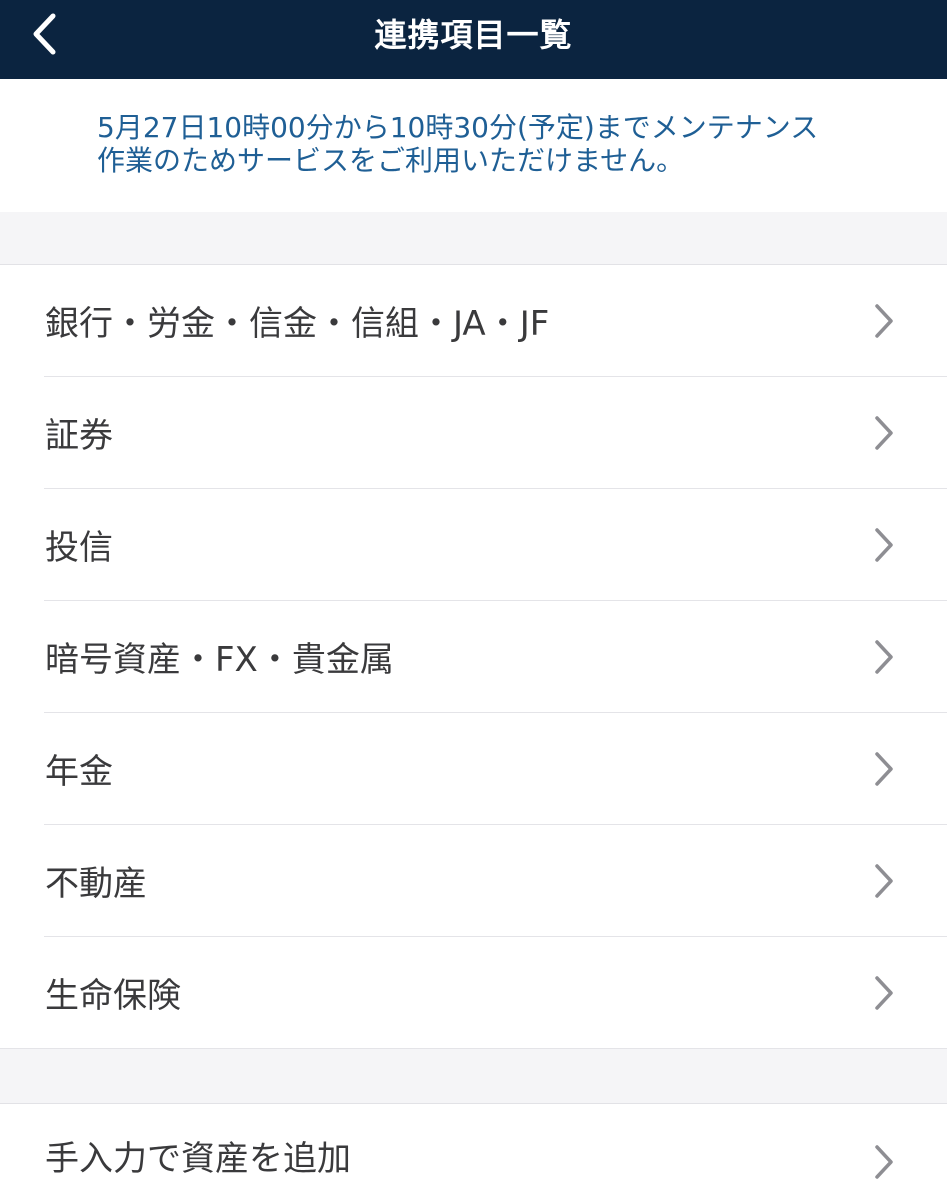  I want to click on category-item-label: 生命保険, so click(113, 996).